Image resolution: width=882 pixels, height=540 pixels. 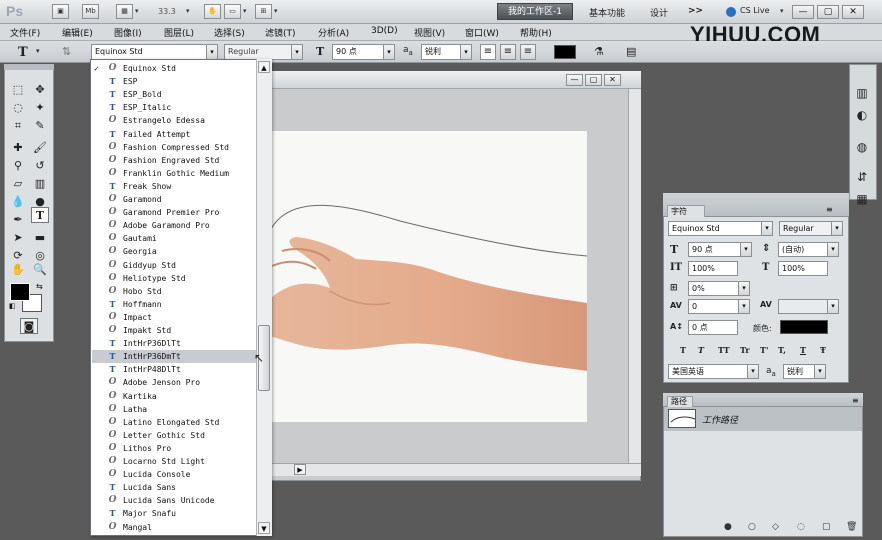 I want to click on char-antialias-select: 锐利, so click(x=800, y=371).